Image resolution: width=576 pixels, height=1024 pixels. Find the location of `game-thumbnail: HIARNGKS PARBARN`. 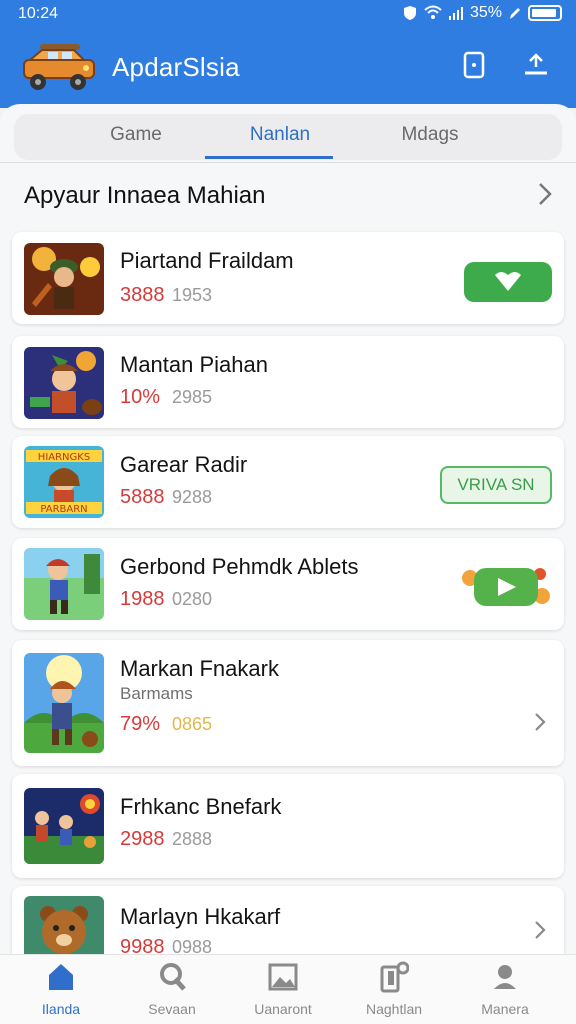

game-thumbnail: HIARNGKS PARBARN is located at coordinates (64, 482).